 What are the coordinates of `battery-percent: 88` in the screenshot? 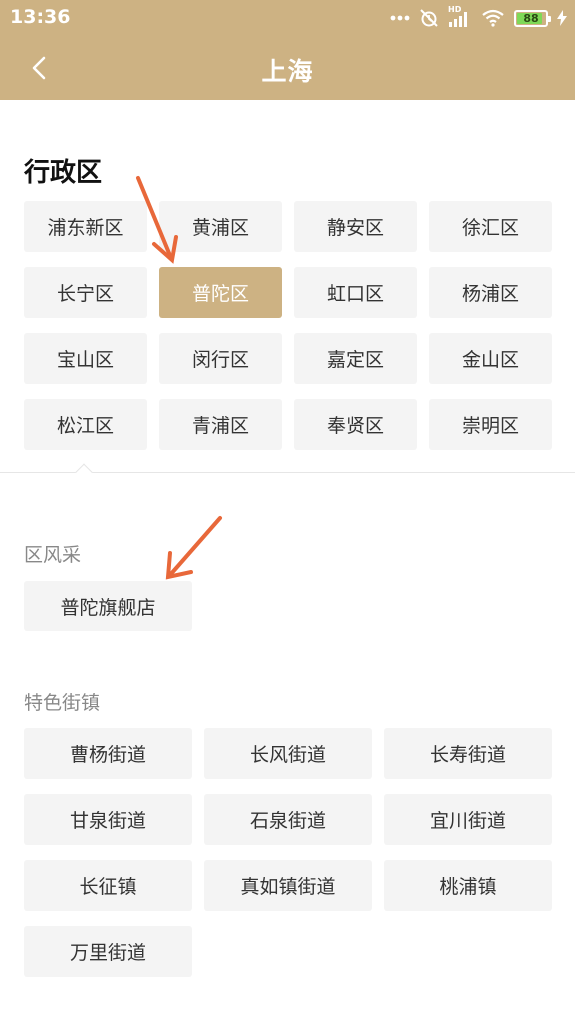 It's located at (531, 18).